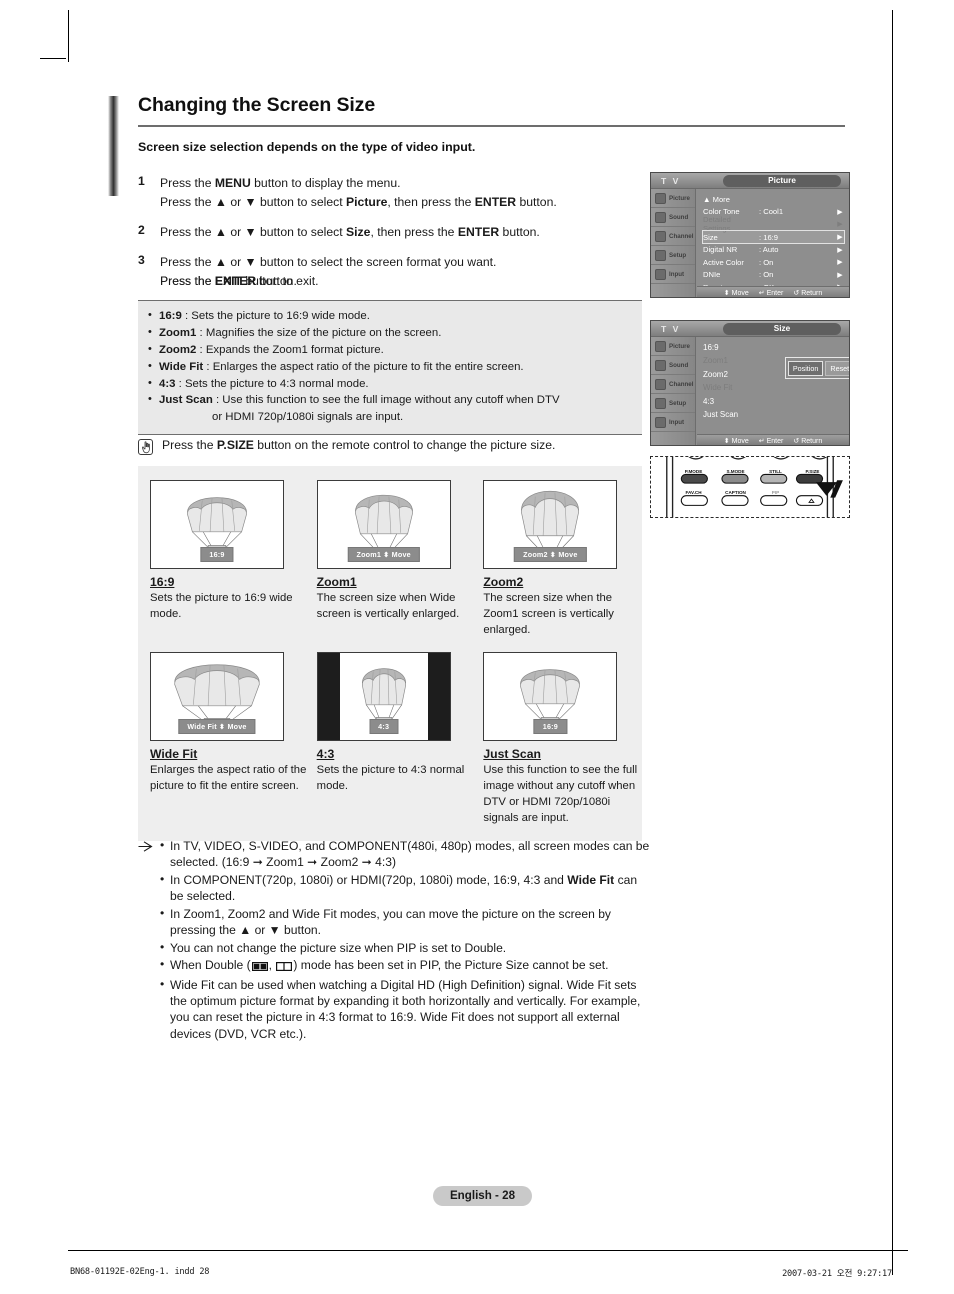  I want to click on osd-sidebar-label: Input, so click(677, 274).